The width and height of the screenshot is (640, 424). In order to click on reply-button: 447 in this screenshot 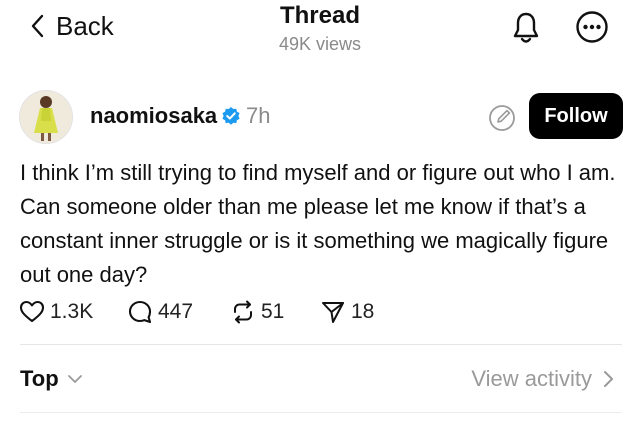, I will do `click(160, 312)`.